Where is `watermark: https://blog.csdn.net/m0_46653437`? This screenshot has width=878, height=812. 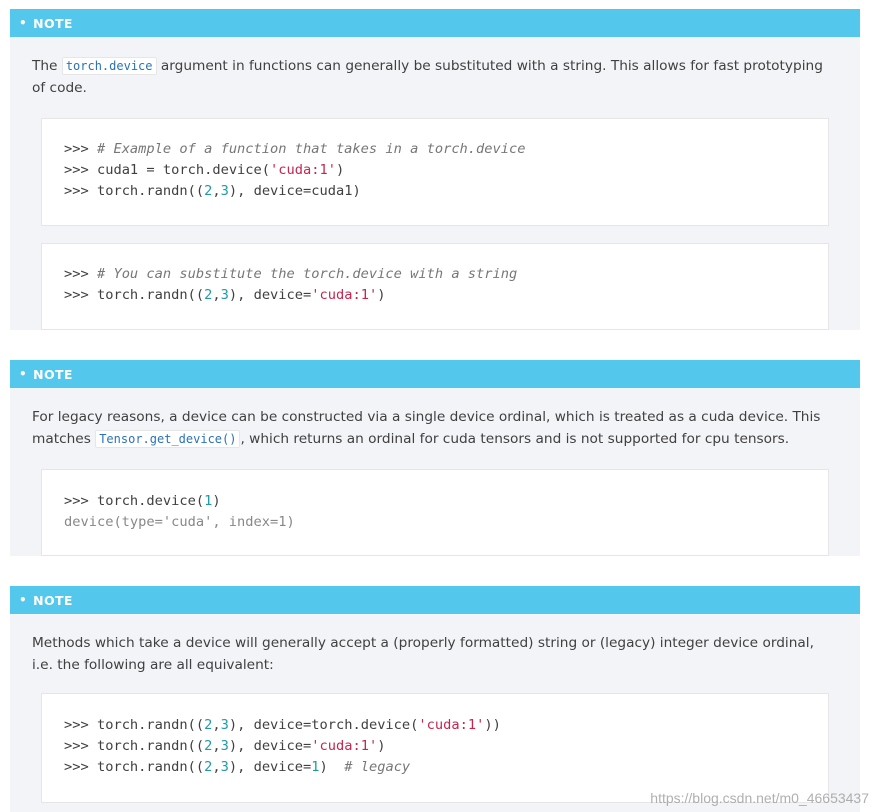 watermark: https://blog.csdn.net/m0_46653437 is located at coordinates (759, 798).